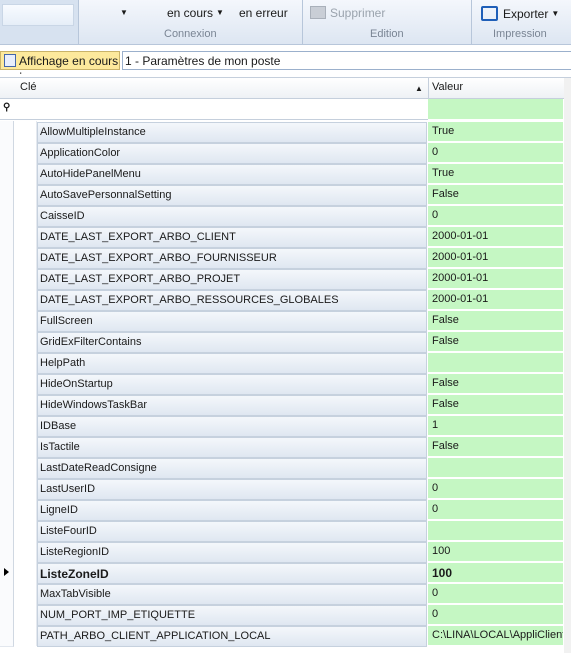  Describe the element at coordinates (232, 594) in the screenshot. I see `row-key-cell: MaxTabVisible` at that location.